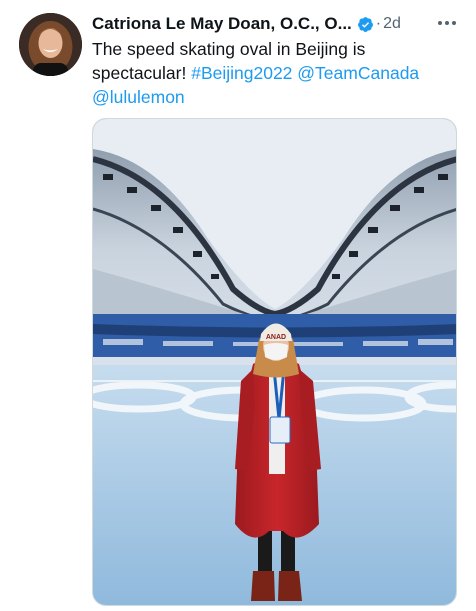 This screenshot has height=611, width=476. Describe the element at coordinates (392, 24) in the screenshot. I see `timestamp: 2d` at that location.